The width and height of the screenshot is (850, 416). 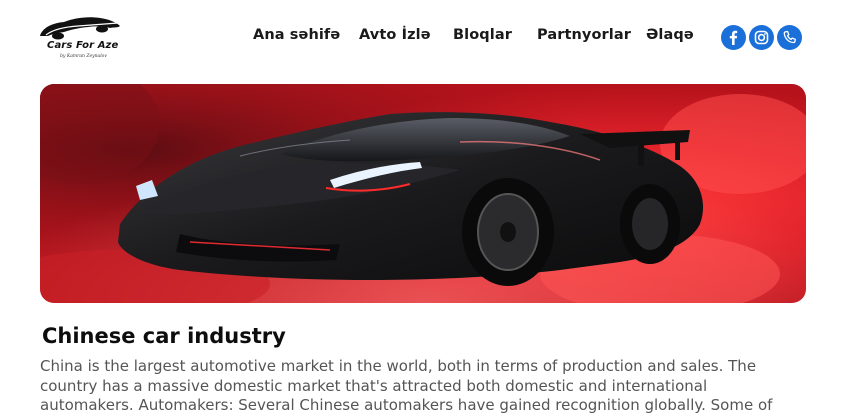 I want to click on site-logo: Cars For Aze by Kamran Zeynalov, so click(x=80, y=39).